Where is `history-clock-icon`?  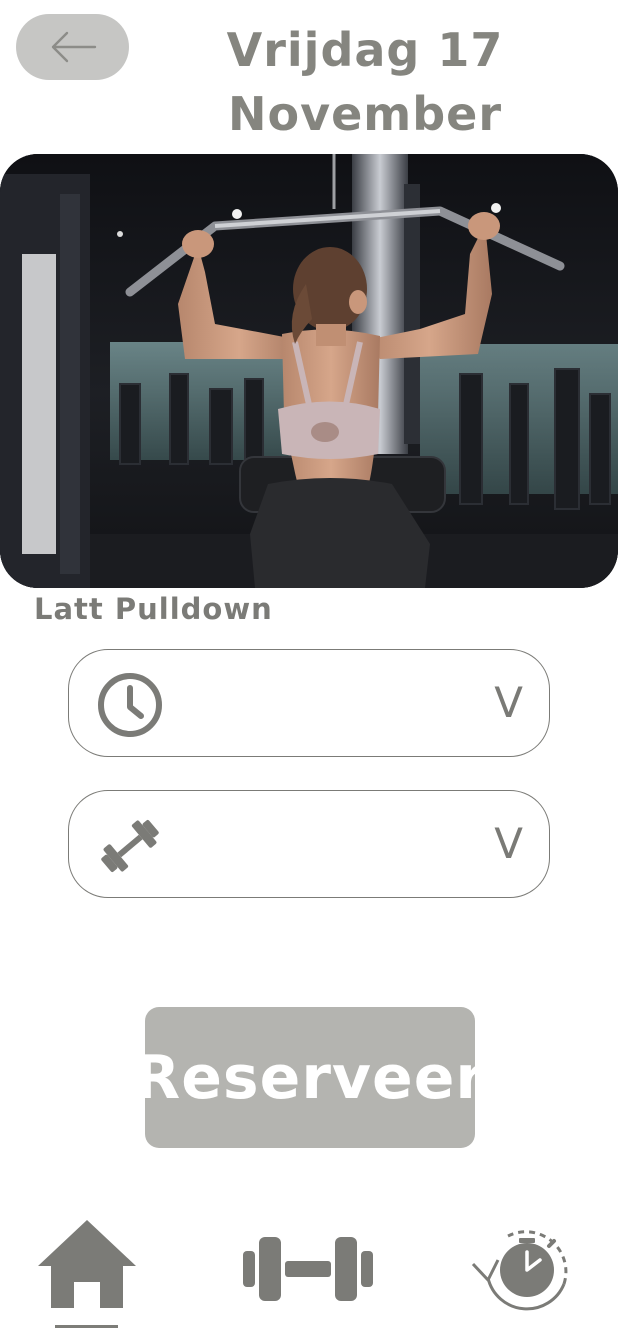 history-clock-icon is located at coordinates (519, 1270).